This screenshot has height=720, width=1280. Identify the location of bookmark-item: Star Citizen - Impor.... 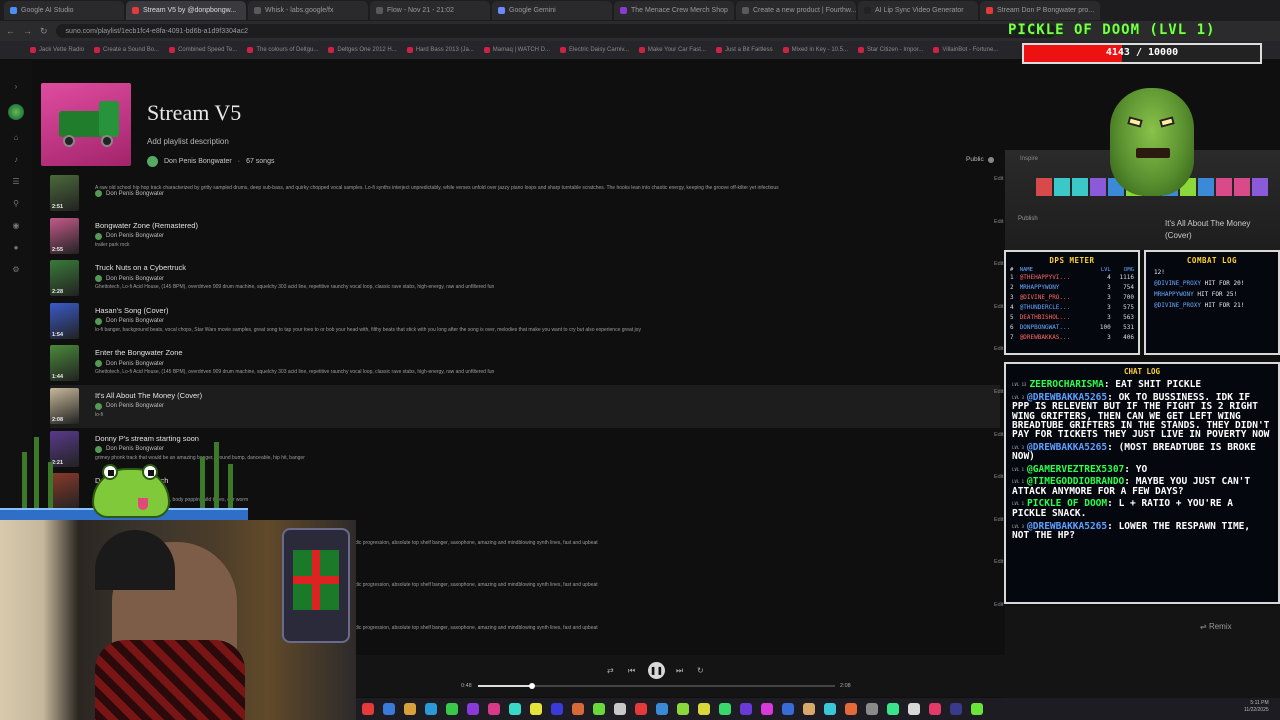
(890, 50).